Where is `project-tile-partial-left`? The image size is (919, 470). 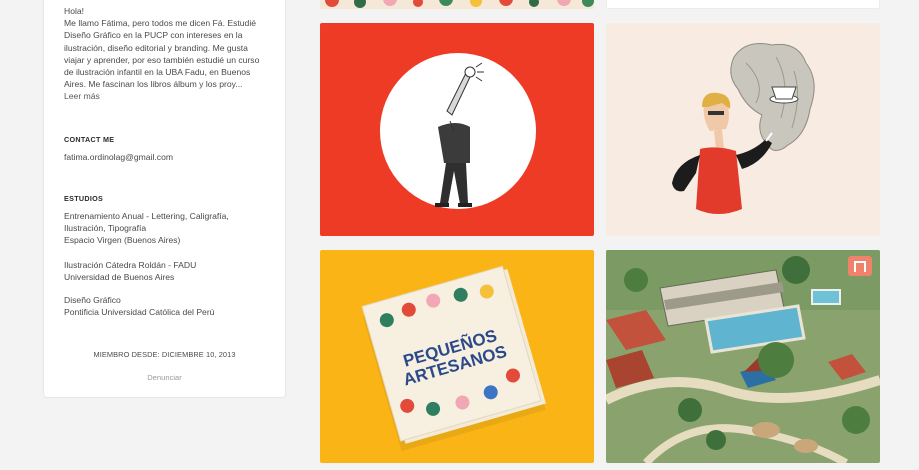
project-tile-partial-left is located at coordinates (457, 4).